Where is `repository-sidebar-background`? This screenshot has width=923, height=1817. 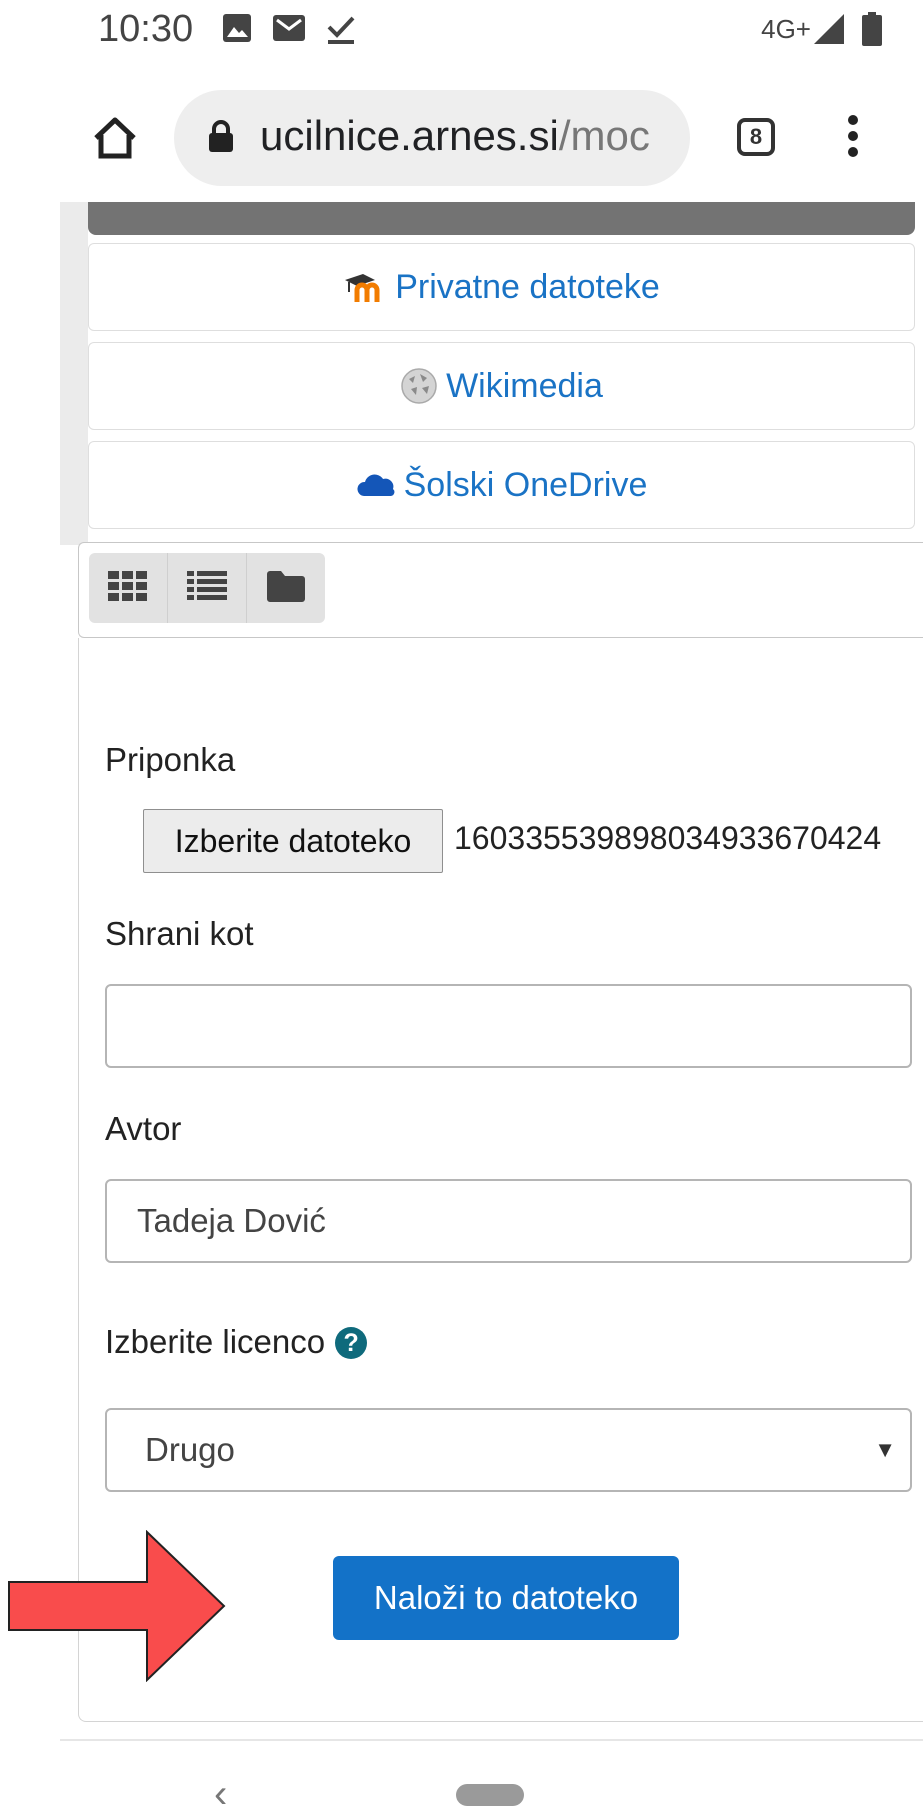
repository-sidebar-background is located at coordinates (74, 373).